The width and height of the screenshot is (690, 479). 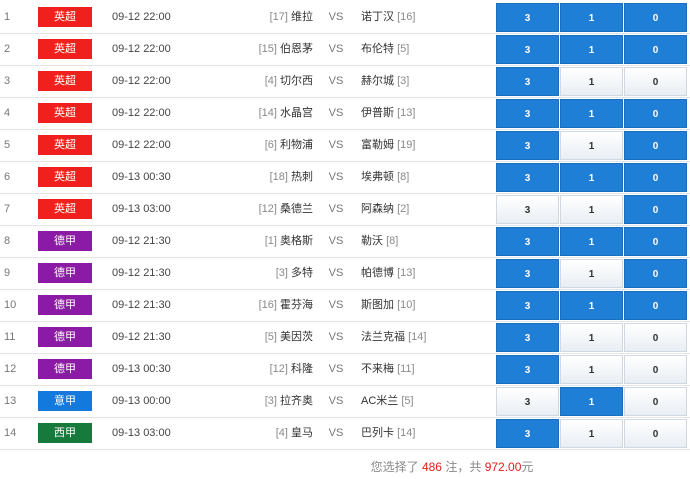 What do you see at coordinates (377, 17) in the screenshot?
I see `away-team-name: 诺丁汉` at bounding box center [377, 17].